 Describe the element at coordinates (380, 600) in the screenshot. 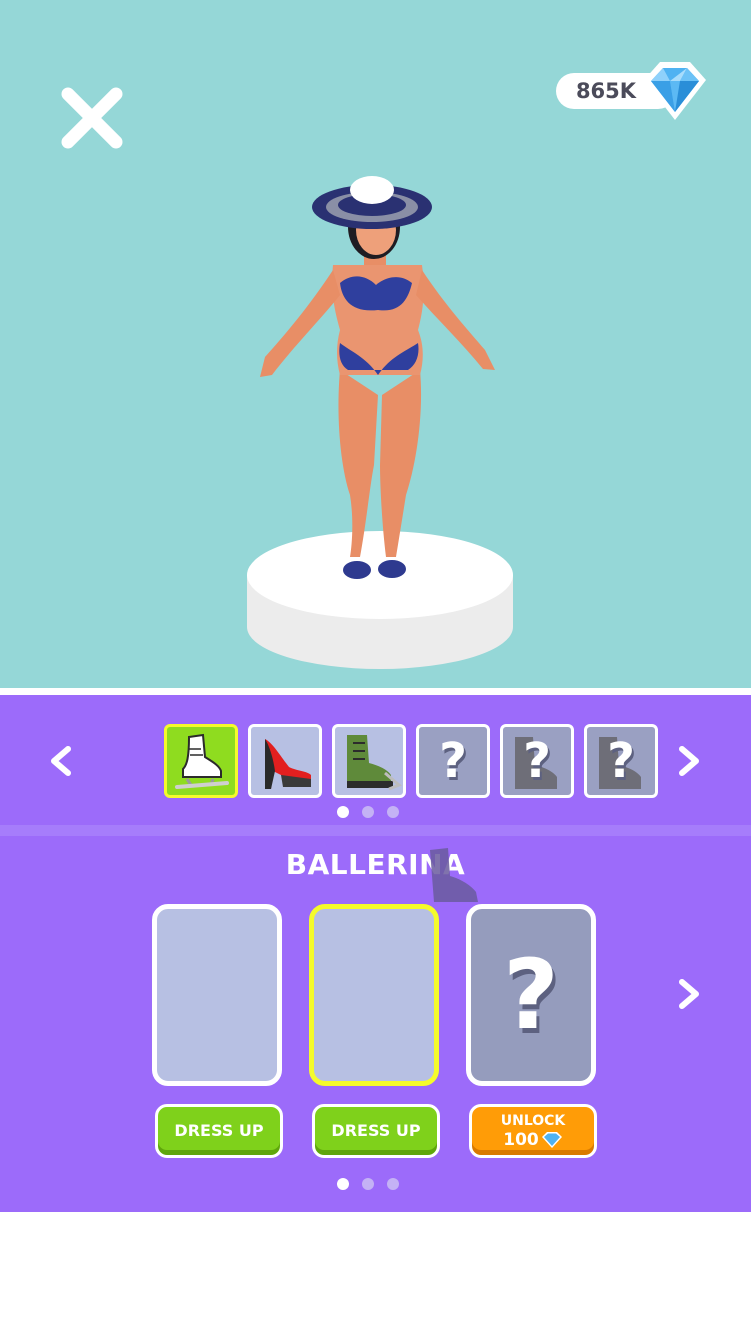

I see `pedestal` at that location.